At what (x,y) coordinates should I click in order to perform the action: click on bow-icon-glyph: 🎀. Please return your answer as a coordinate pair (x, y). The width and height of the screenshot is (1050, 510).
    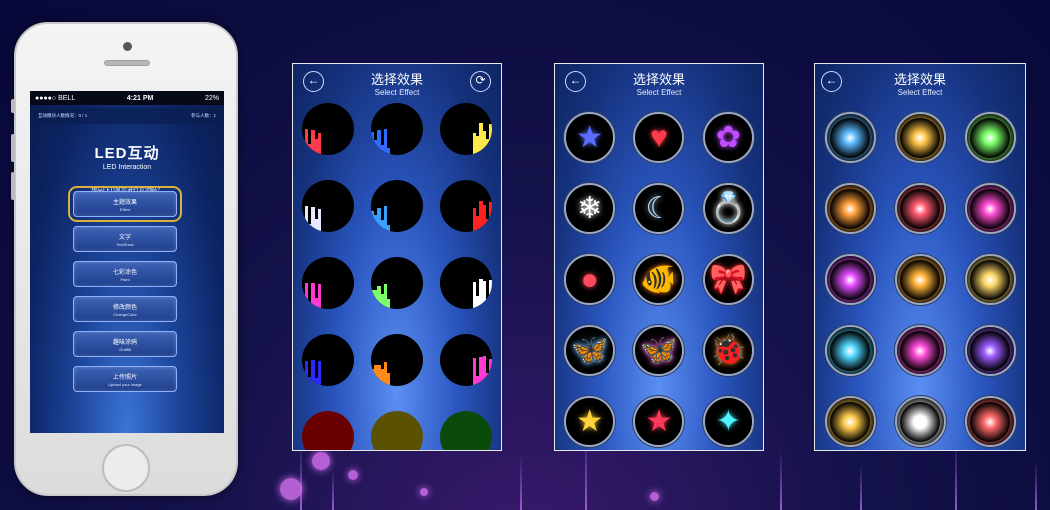
    Looking at the image, I should click on (728, 279).